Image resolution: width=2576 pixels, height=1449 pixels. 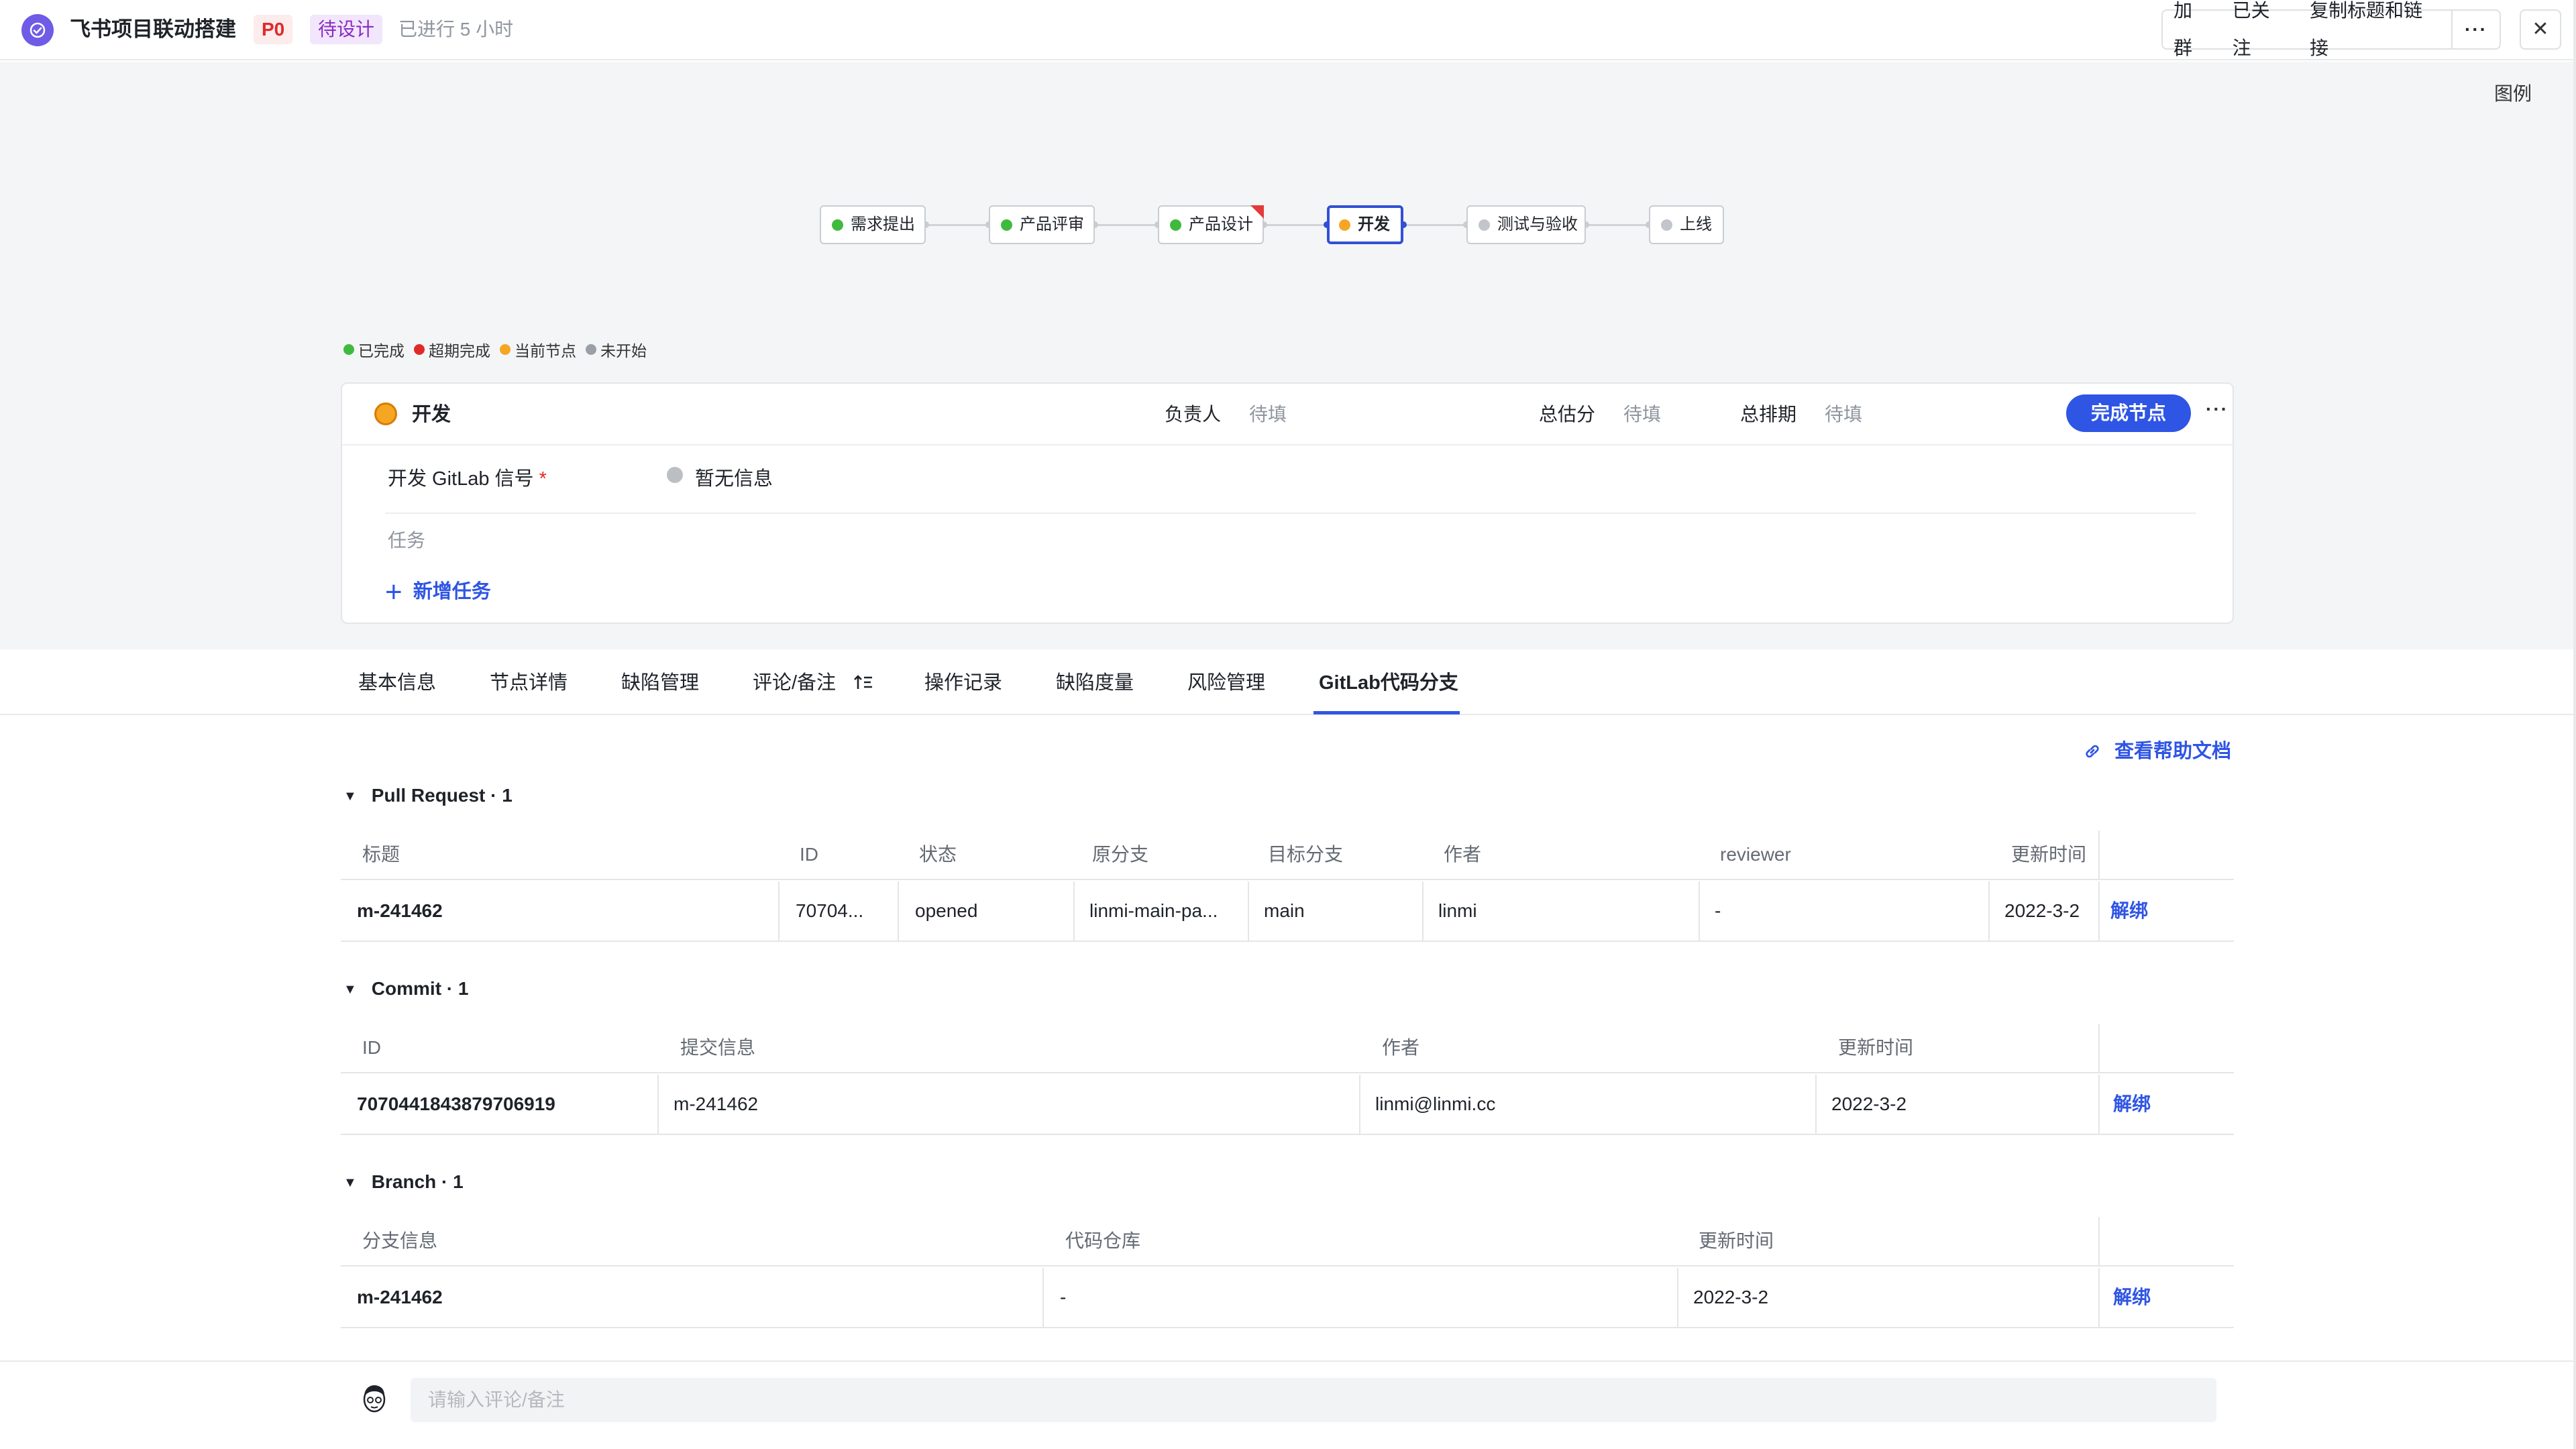 I want to click on pull-request-section-toggle: ▼ Pull Request · 1, so click(x=428, y=796).